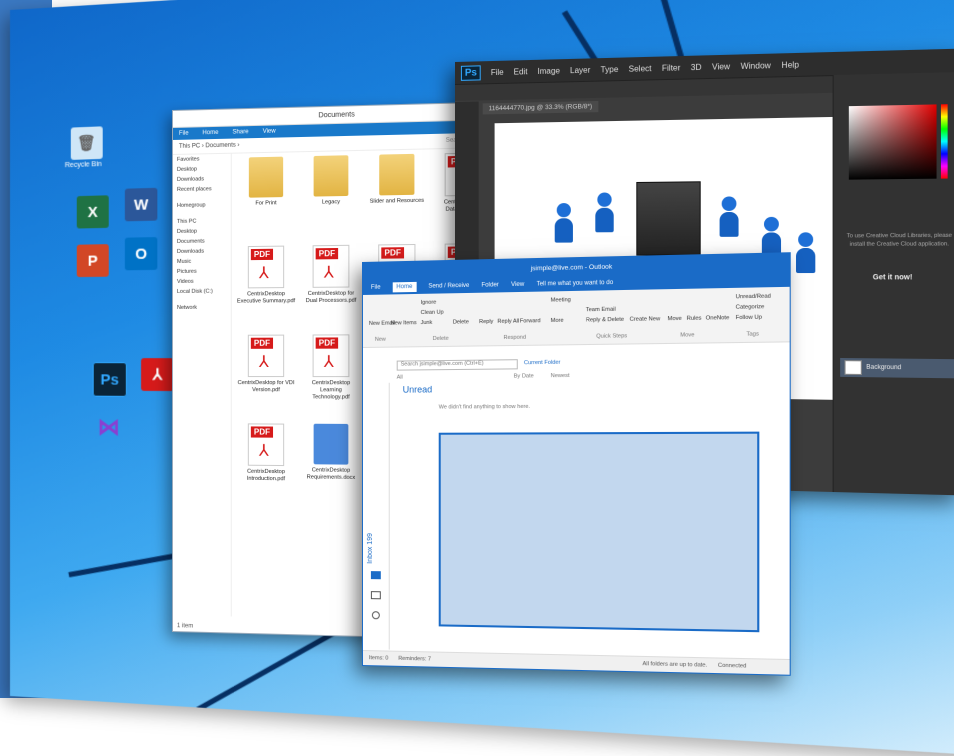 This screenshot has width=954, height=756. I want to click on outlook-title: jsimple@live.com - Outlook, so click(571, 267).